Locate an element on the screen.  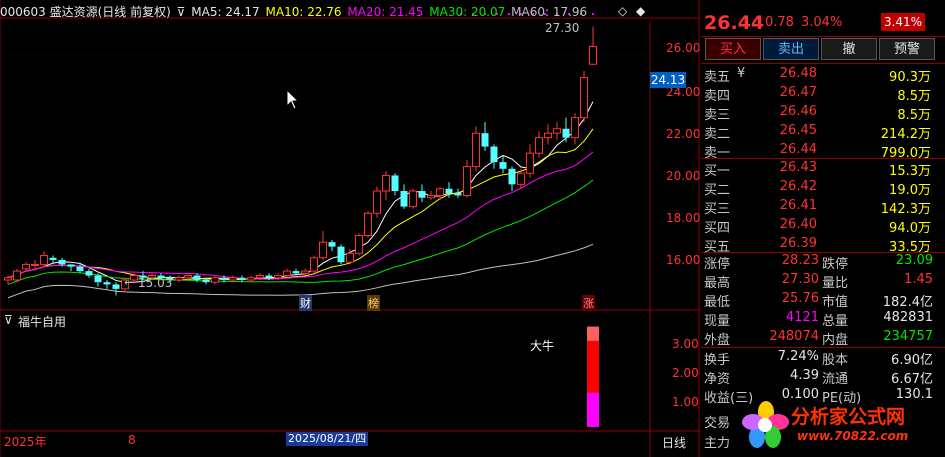
stat-row: 涨停 28.23 跌停 23.09 is located at coordinates (819, 263).